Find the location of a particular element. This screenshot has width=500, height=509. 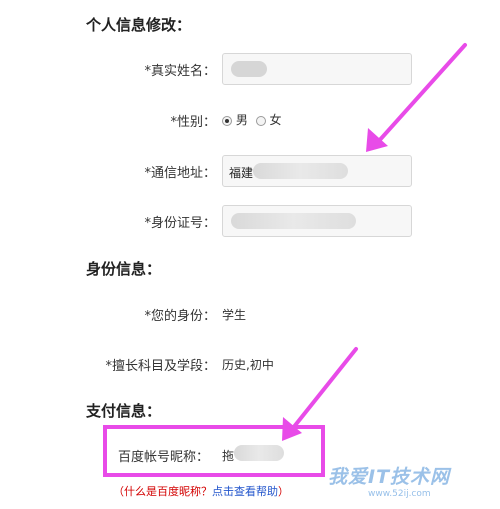

watermark: 我爱IT技术网 www.52ij.com is located at coordinates (389, 480).